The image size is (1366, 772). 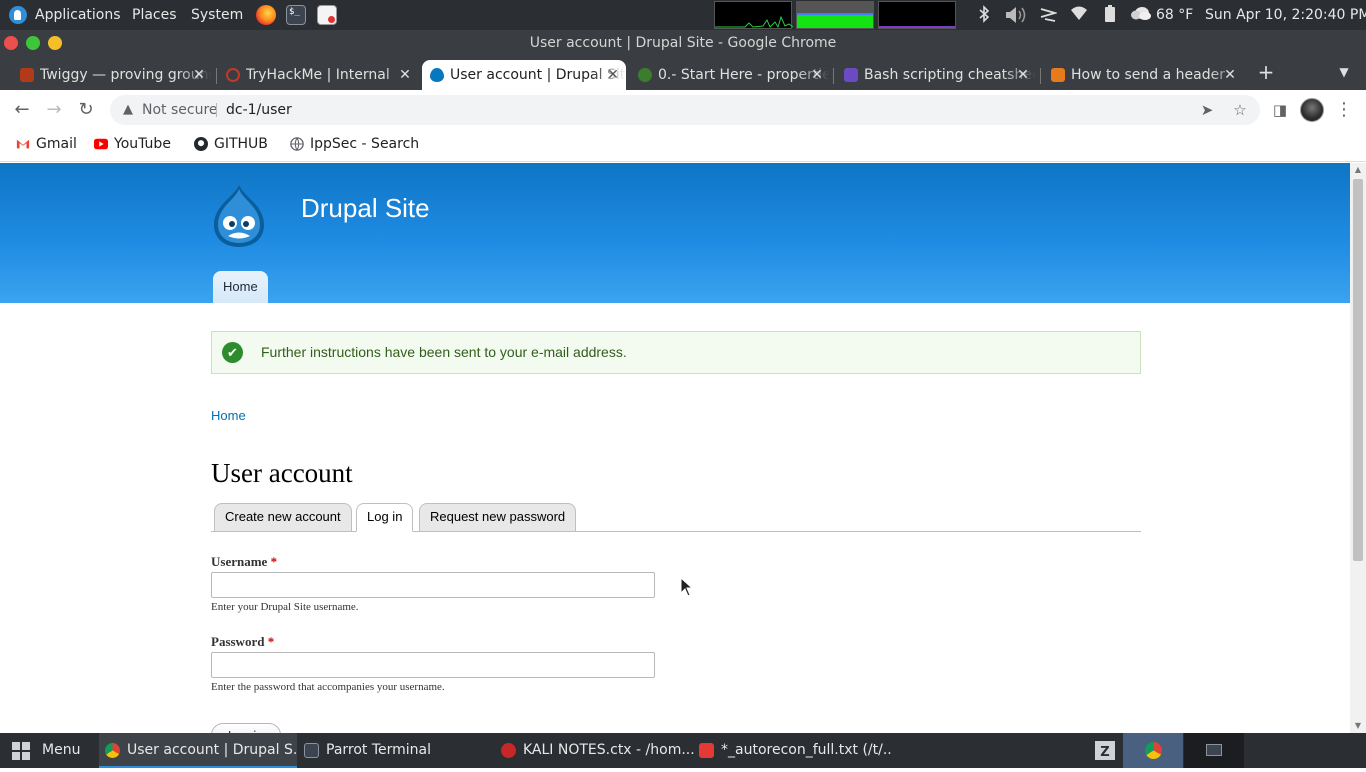 What do you see at coordinates (1312, 110) in the screenshot?
I see `profile-avatar` at bounding box center [1312, 110].